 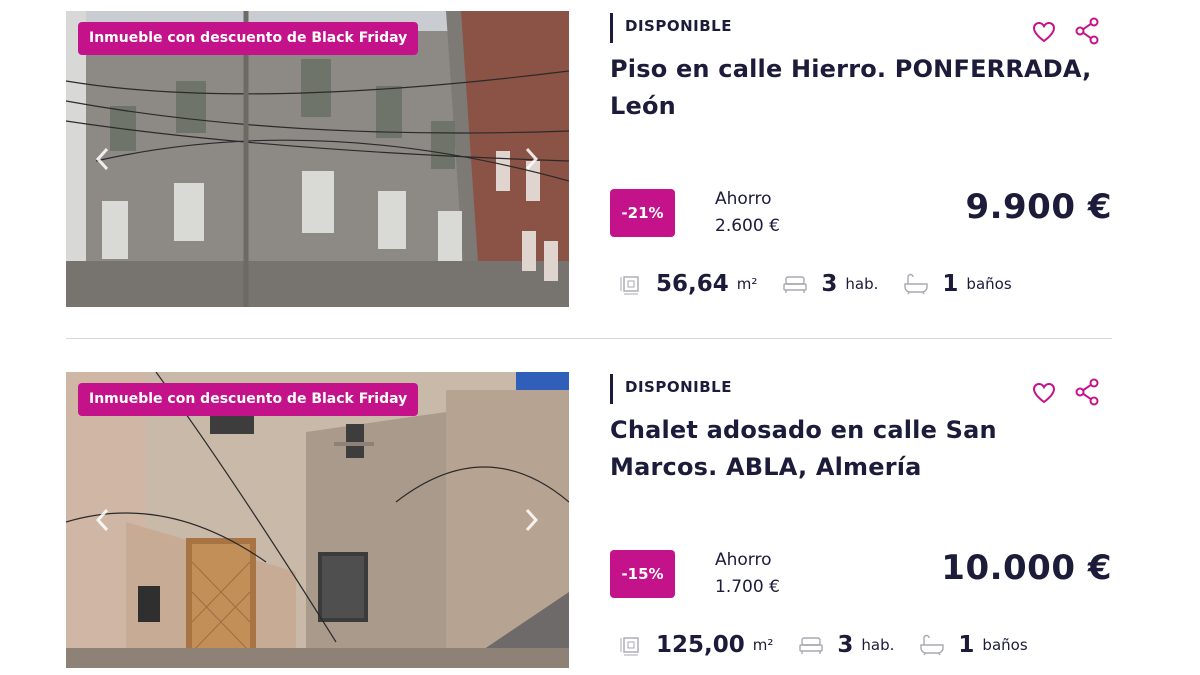 I want to click on property-features: 125,00 m² 3 hab. 1 baños, so click(x=837, y=645).